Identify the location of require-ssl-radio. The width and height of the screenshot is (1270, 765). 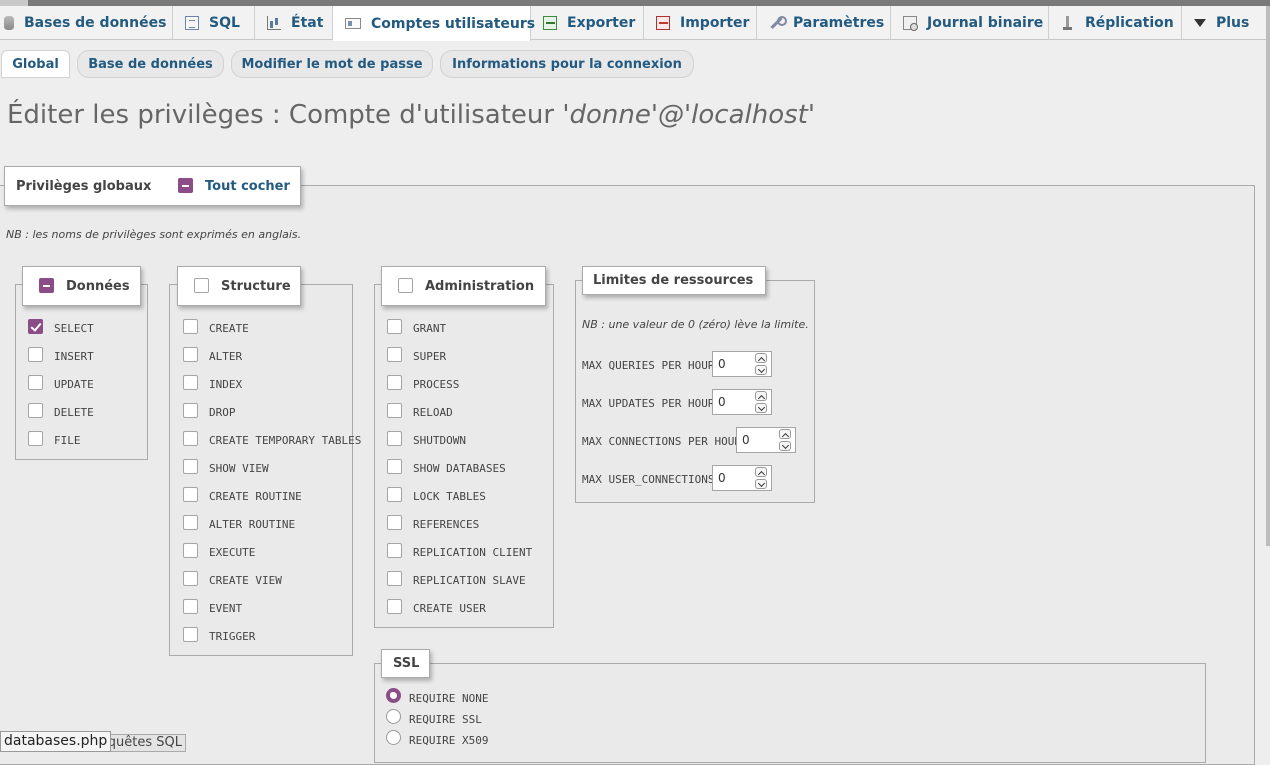
(393, 716).